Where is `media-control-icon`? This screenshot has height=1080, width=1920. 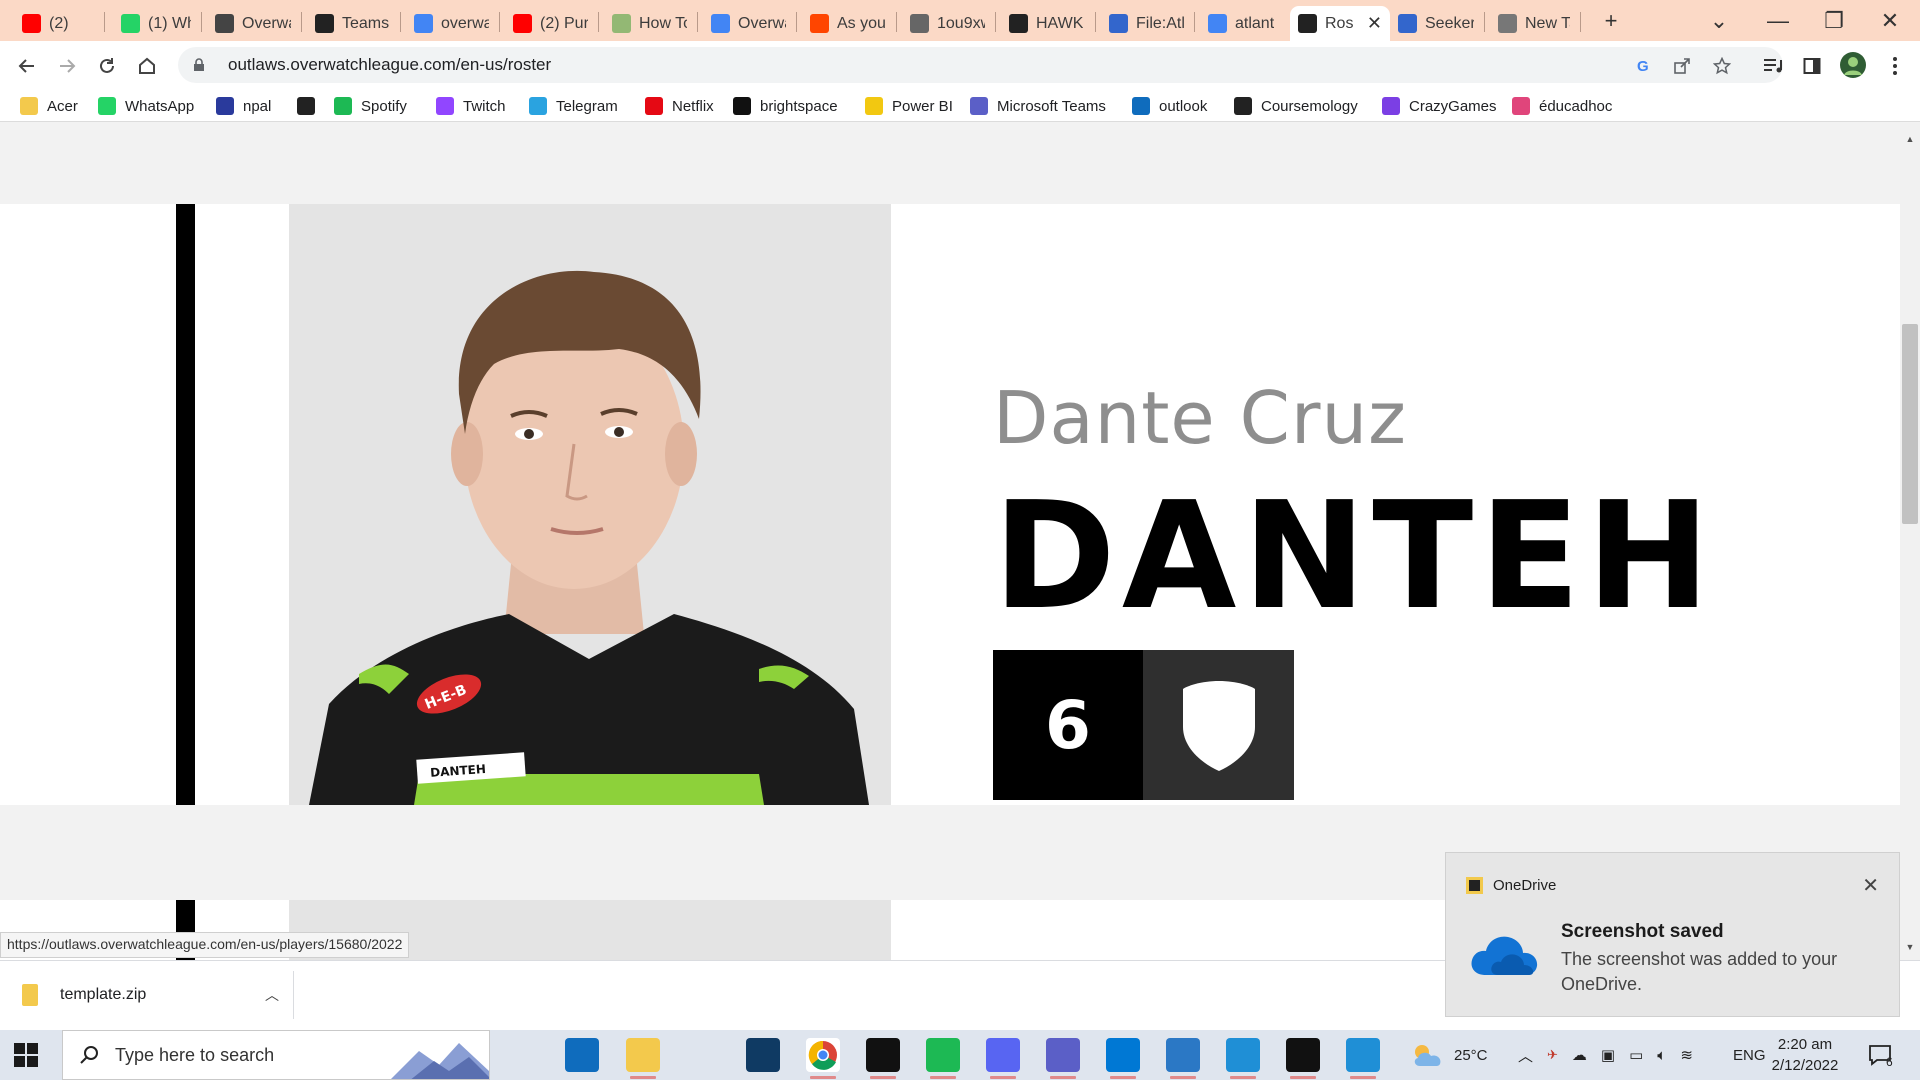
media-control-icon is located at coordinates (1773, 66).